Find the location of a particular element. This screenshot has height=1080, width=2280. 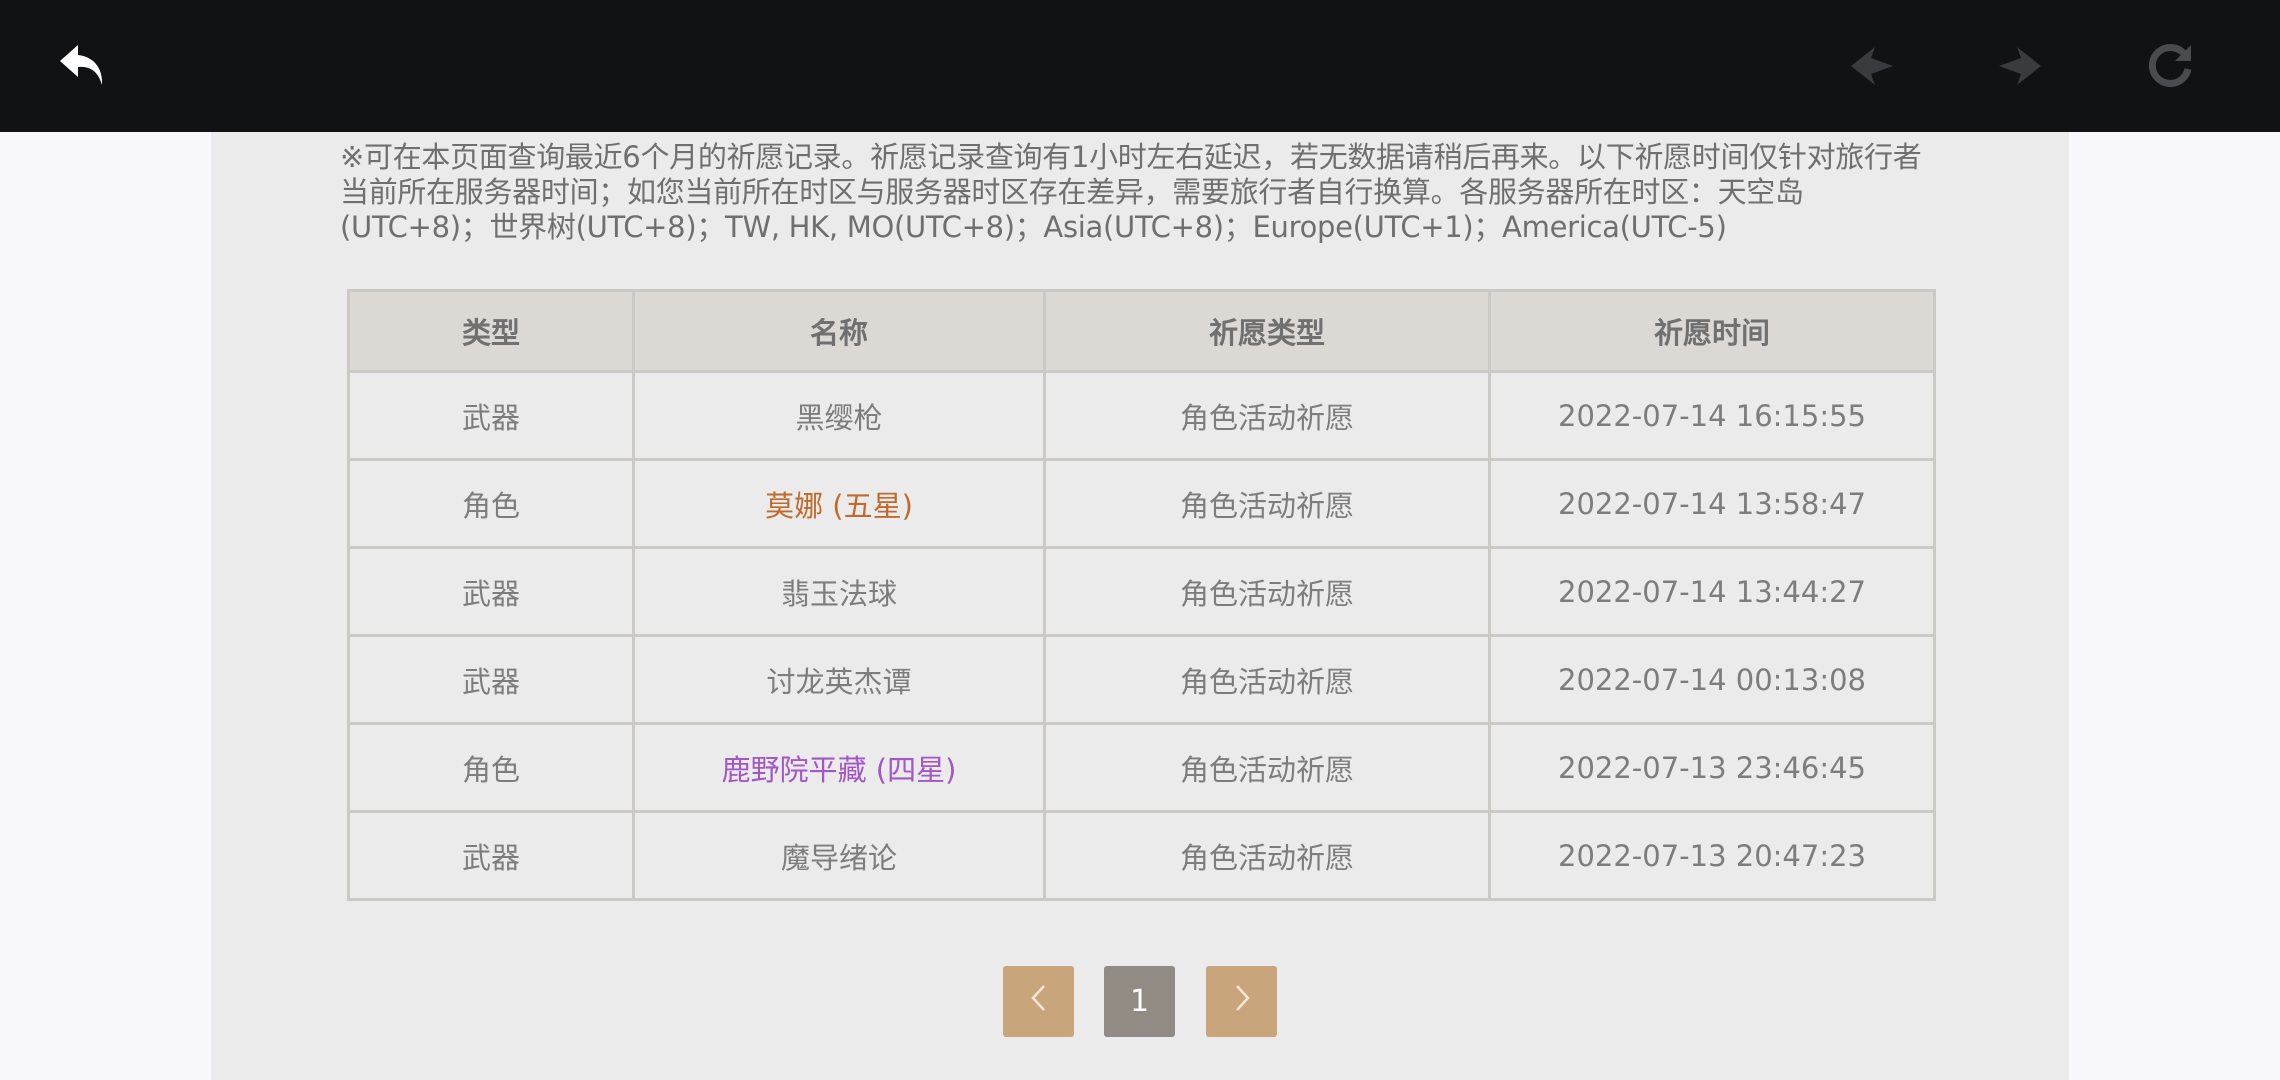

cell-name: 魔导绪论 is located at coordinates (839, 855).